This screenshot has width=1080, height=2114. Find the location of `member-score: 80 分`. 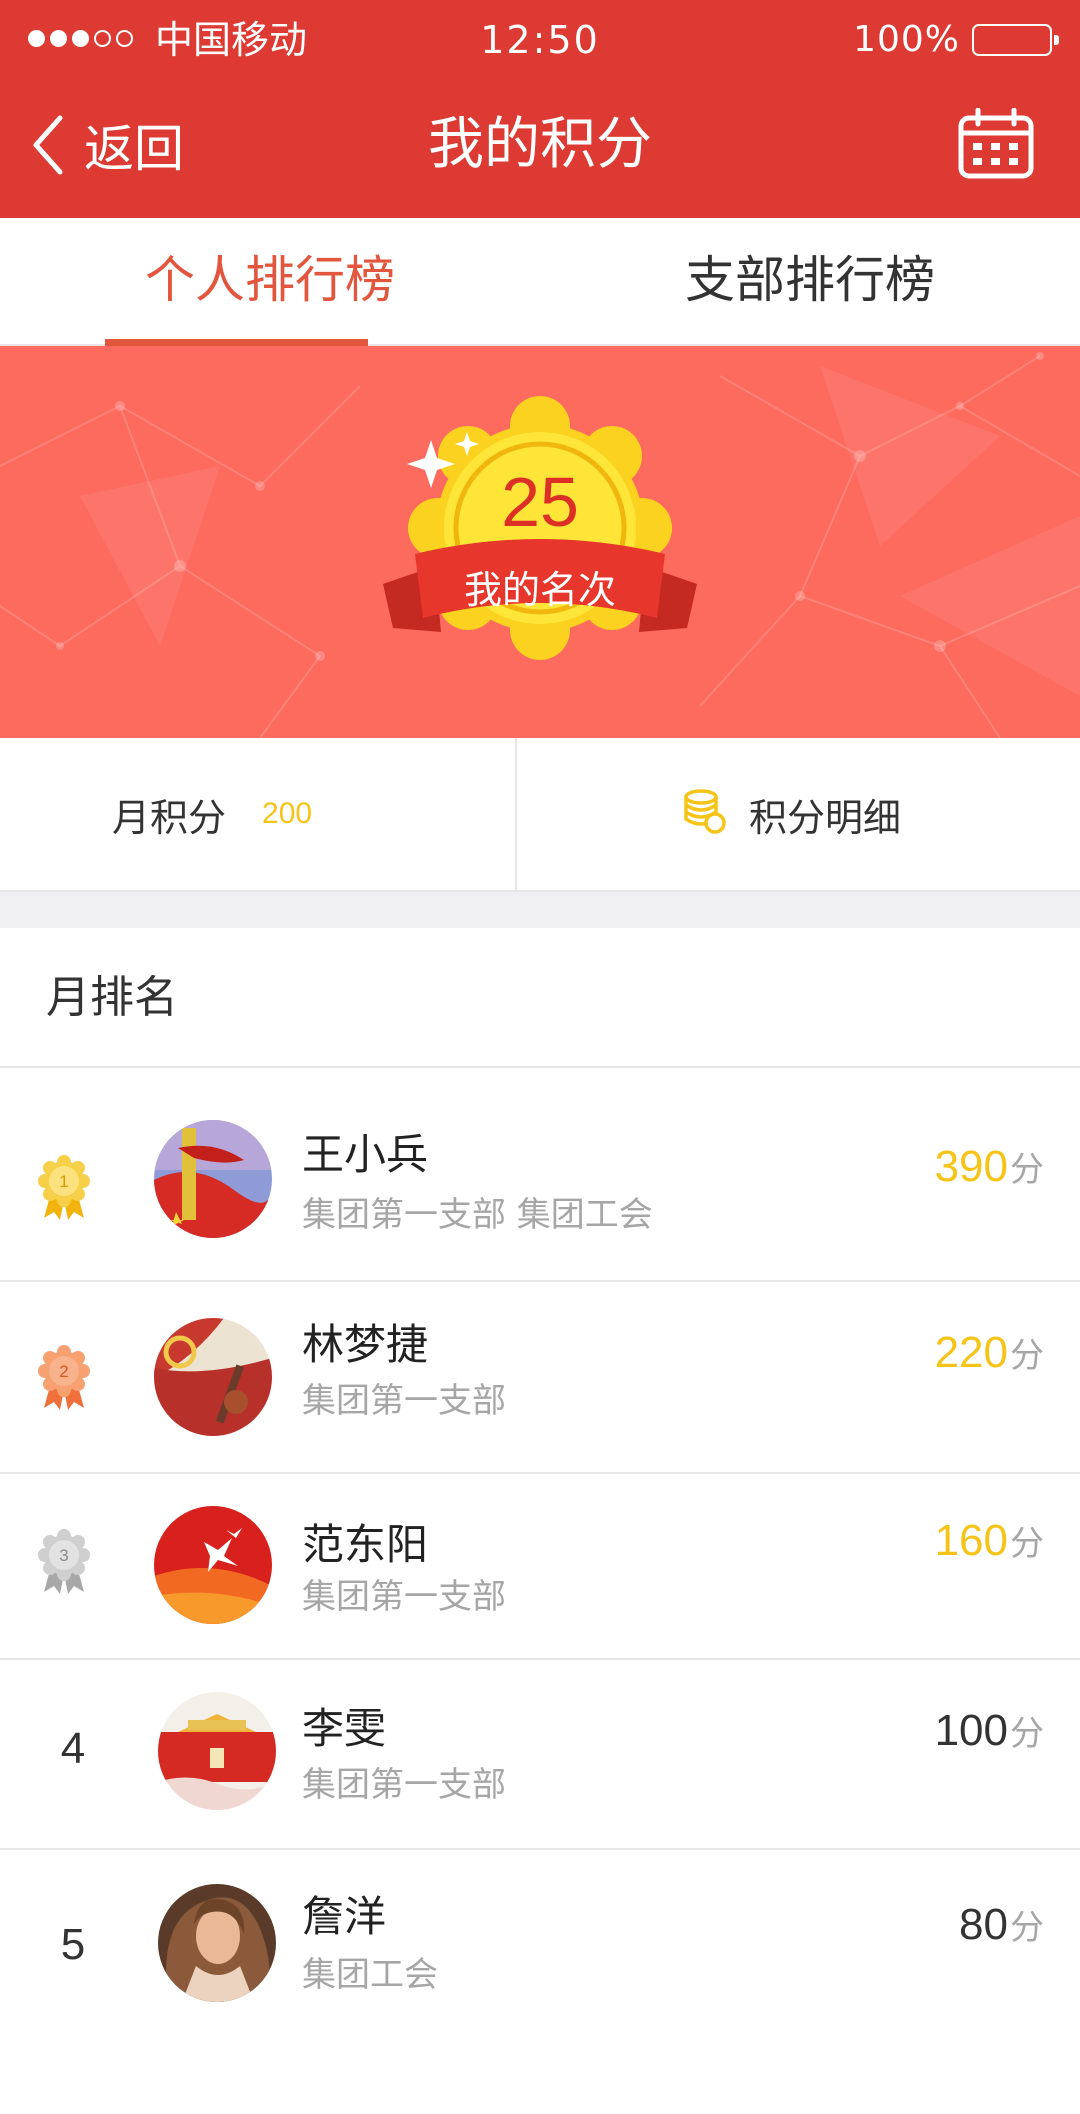

member-score: 80 分 is located at coordinates (1001, 1925).